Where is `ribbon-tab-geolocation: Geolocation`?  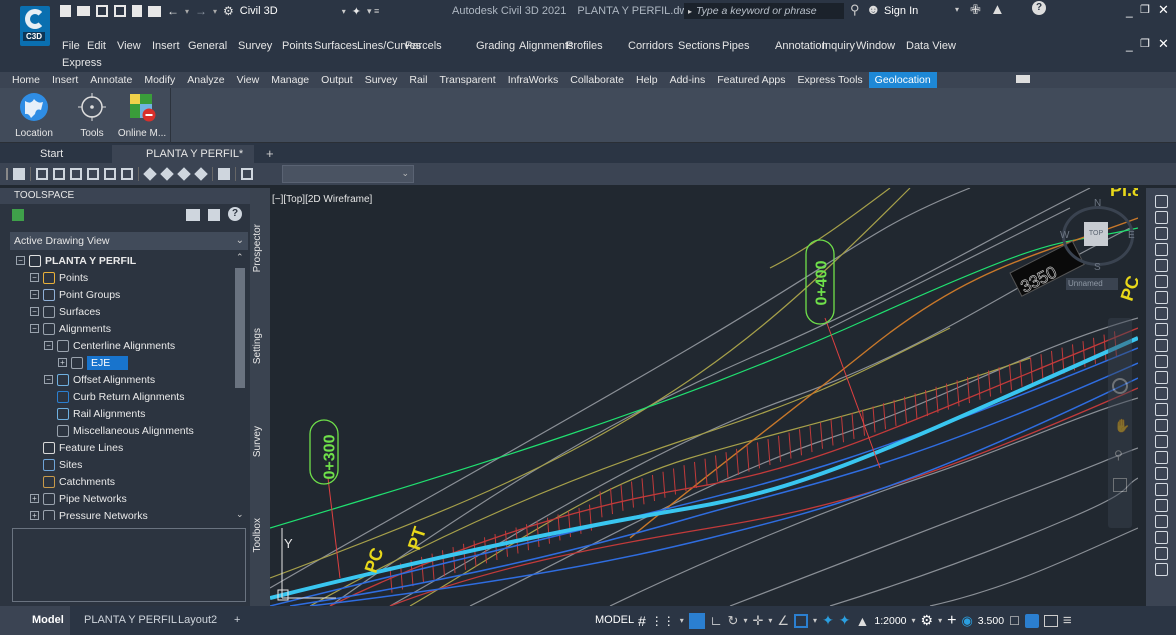 ribbon-tab-geolocation: Geolocation is located at coordinates (902, 80).